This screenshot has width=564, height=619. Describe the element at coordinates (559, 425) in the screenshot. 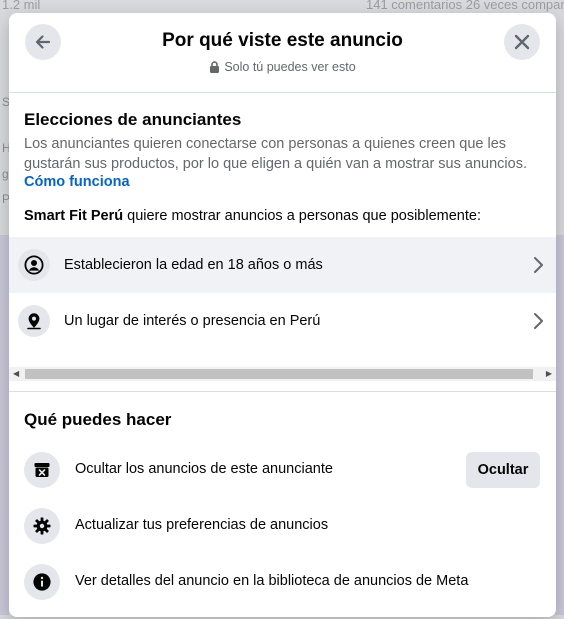

I see `background-image-right` at that location.